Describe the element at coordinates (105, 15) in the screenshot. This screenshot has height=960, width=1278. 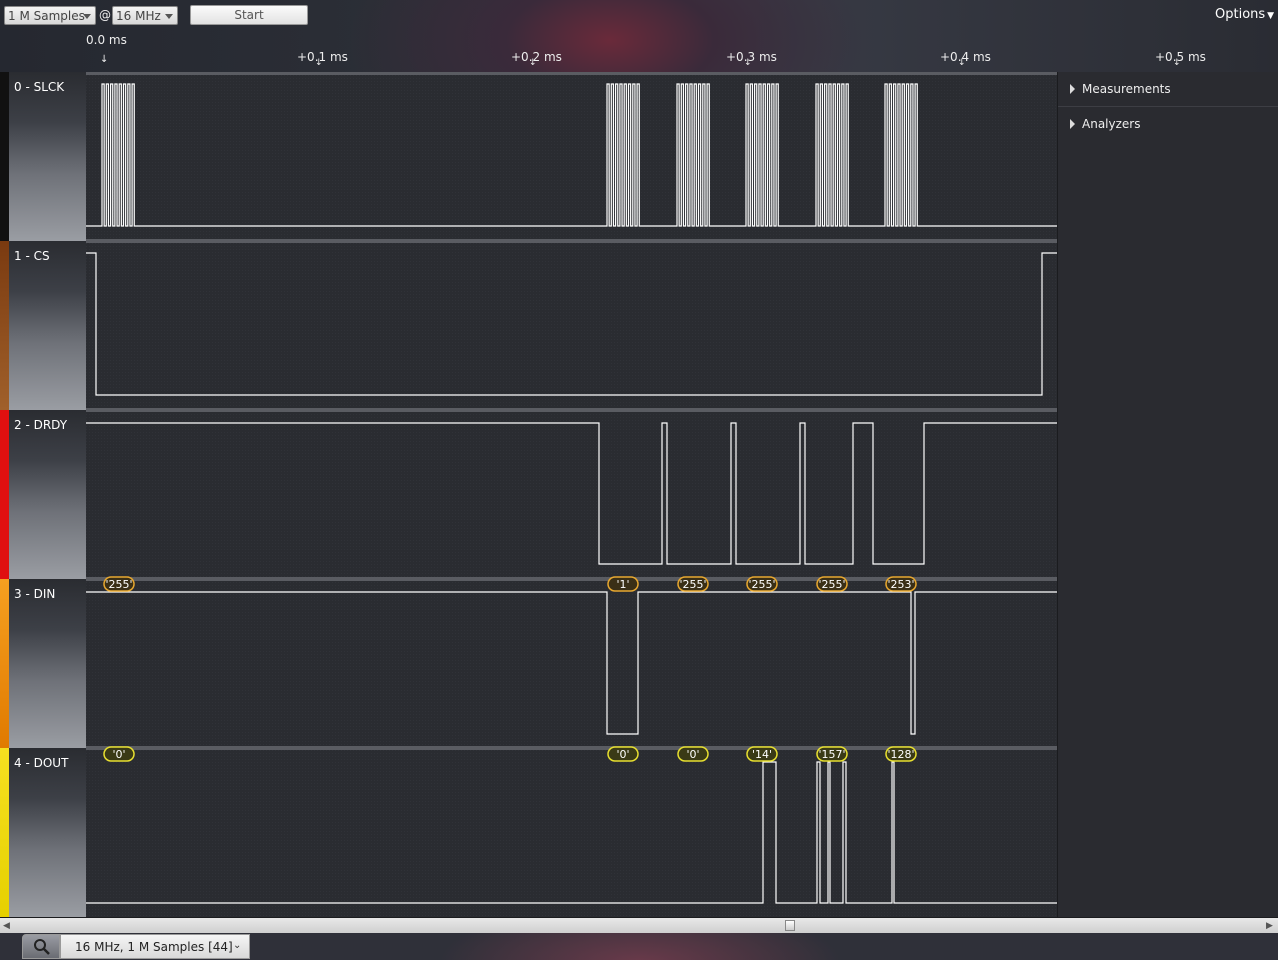
I see `at-label: @` at that location.